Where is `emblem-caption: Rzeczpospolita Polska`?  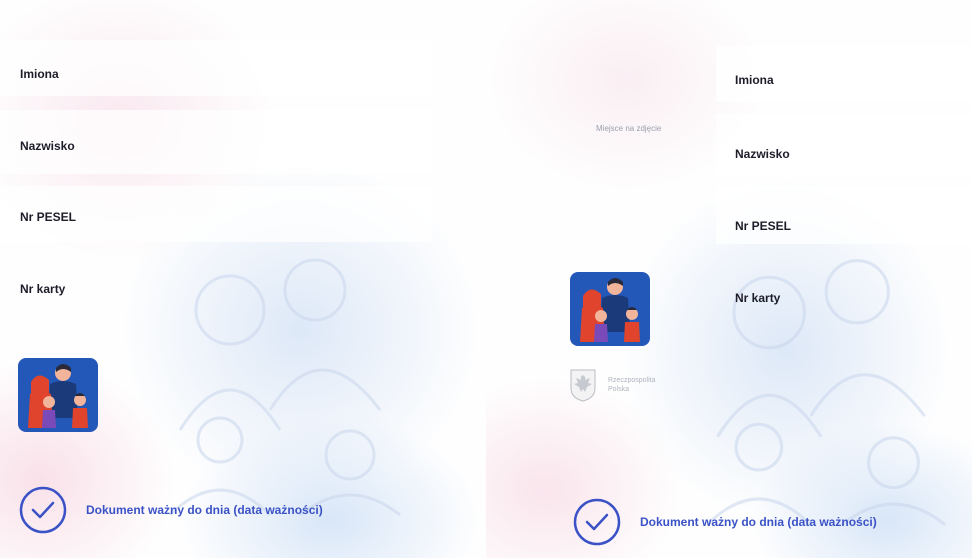
emblem-caption: Rzeczpospolita Polska is located at coordinates (632, 385).